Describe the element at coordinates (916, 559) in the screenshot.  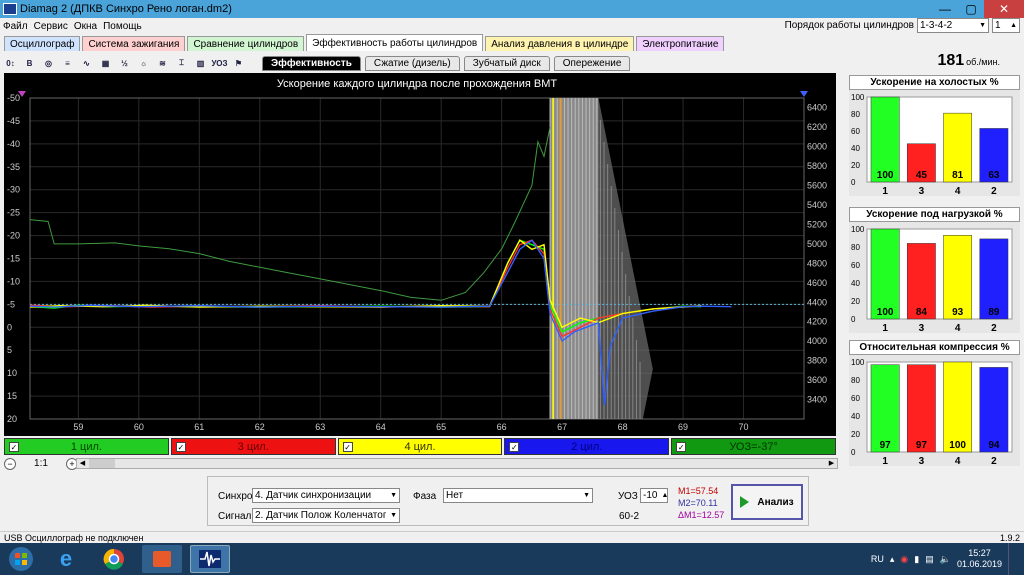
I see `battery-icon: ▮` at that location.